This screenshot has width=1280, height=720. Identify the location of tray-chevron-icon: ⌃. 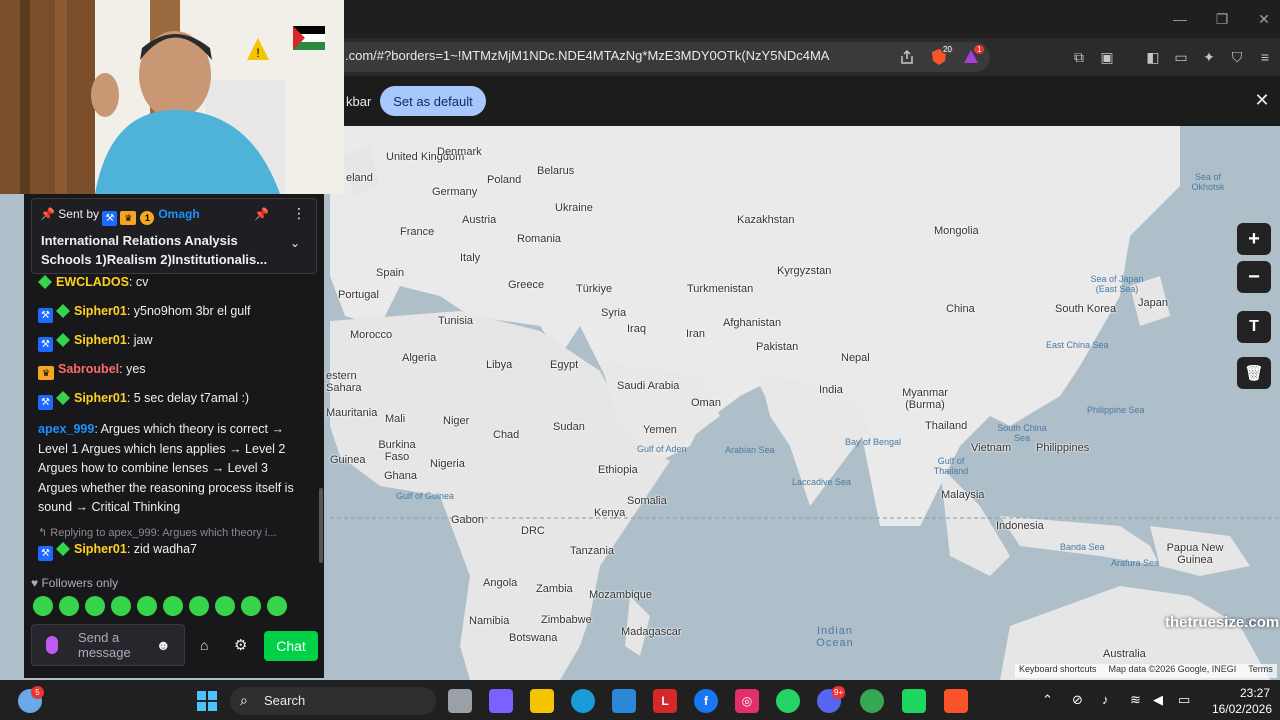
(1047, 700).